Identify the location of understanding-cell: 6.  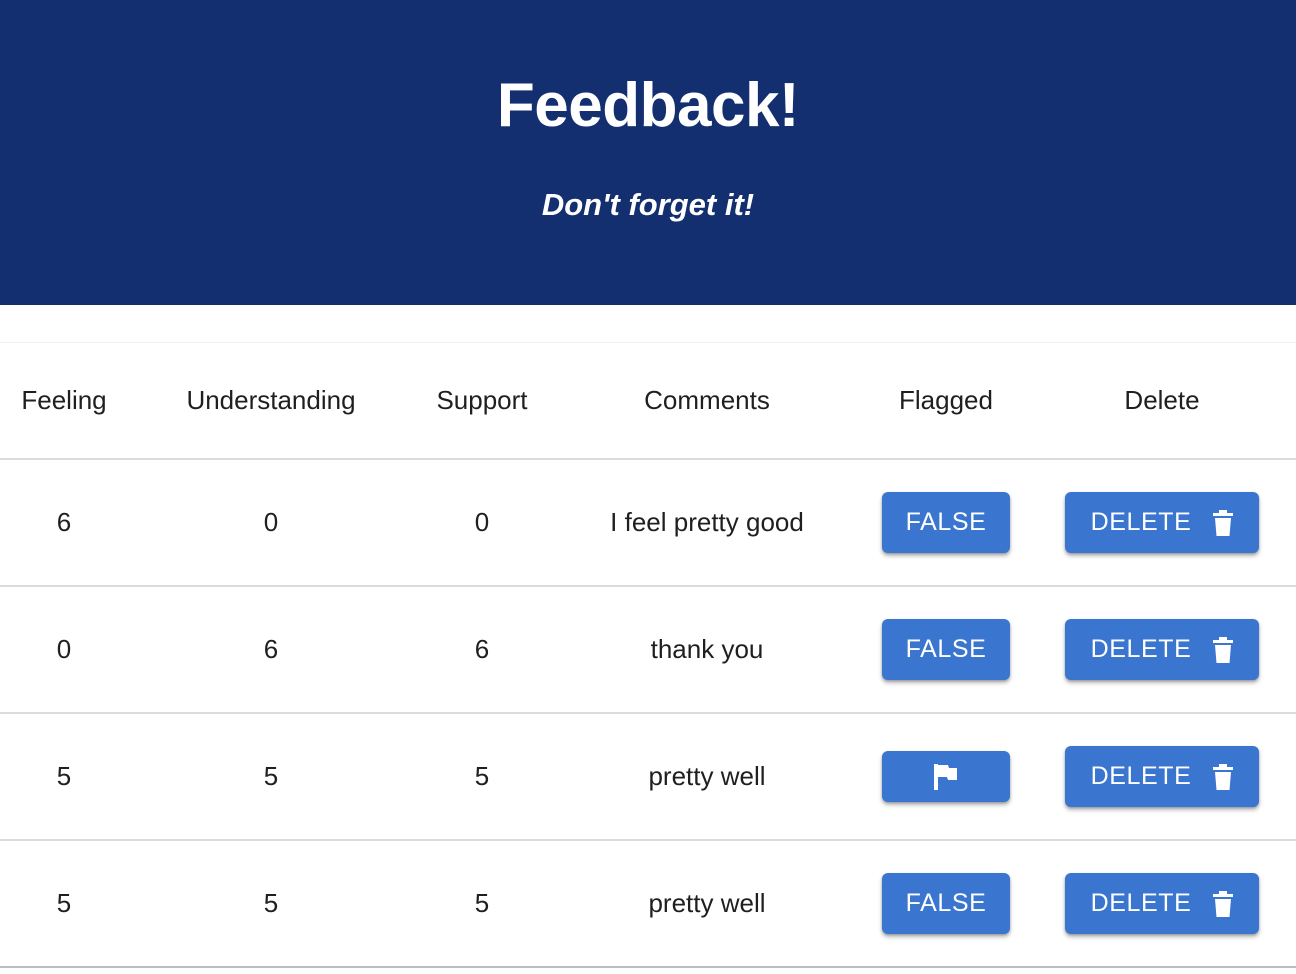
(271, 650).